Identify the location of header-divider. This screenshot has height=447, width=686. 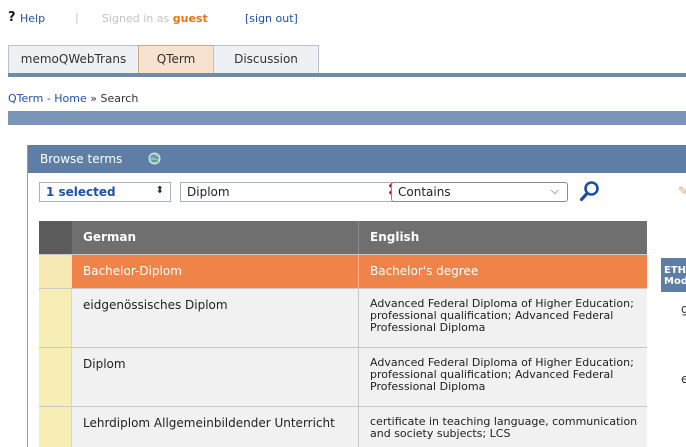
(347, 75).